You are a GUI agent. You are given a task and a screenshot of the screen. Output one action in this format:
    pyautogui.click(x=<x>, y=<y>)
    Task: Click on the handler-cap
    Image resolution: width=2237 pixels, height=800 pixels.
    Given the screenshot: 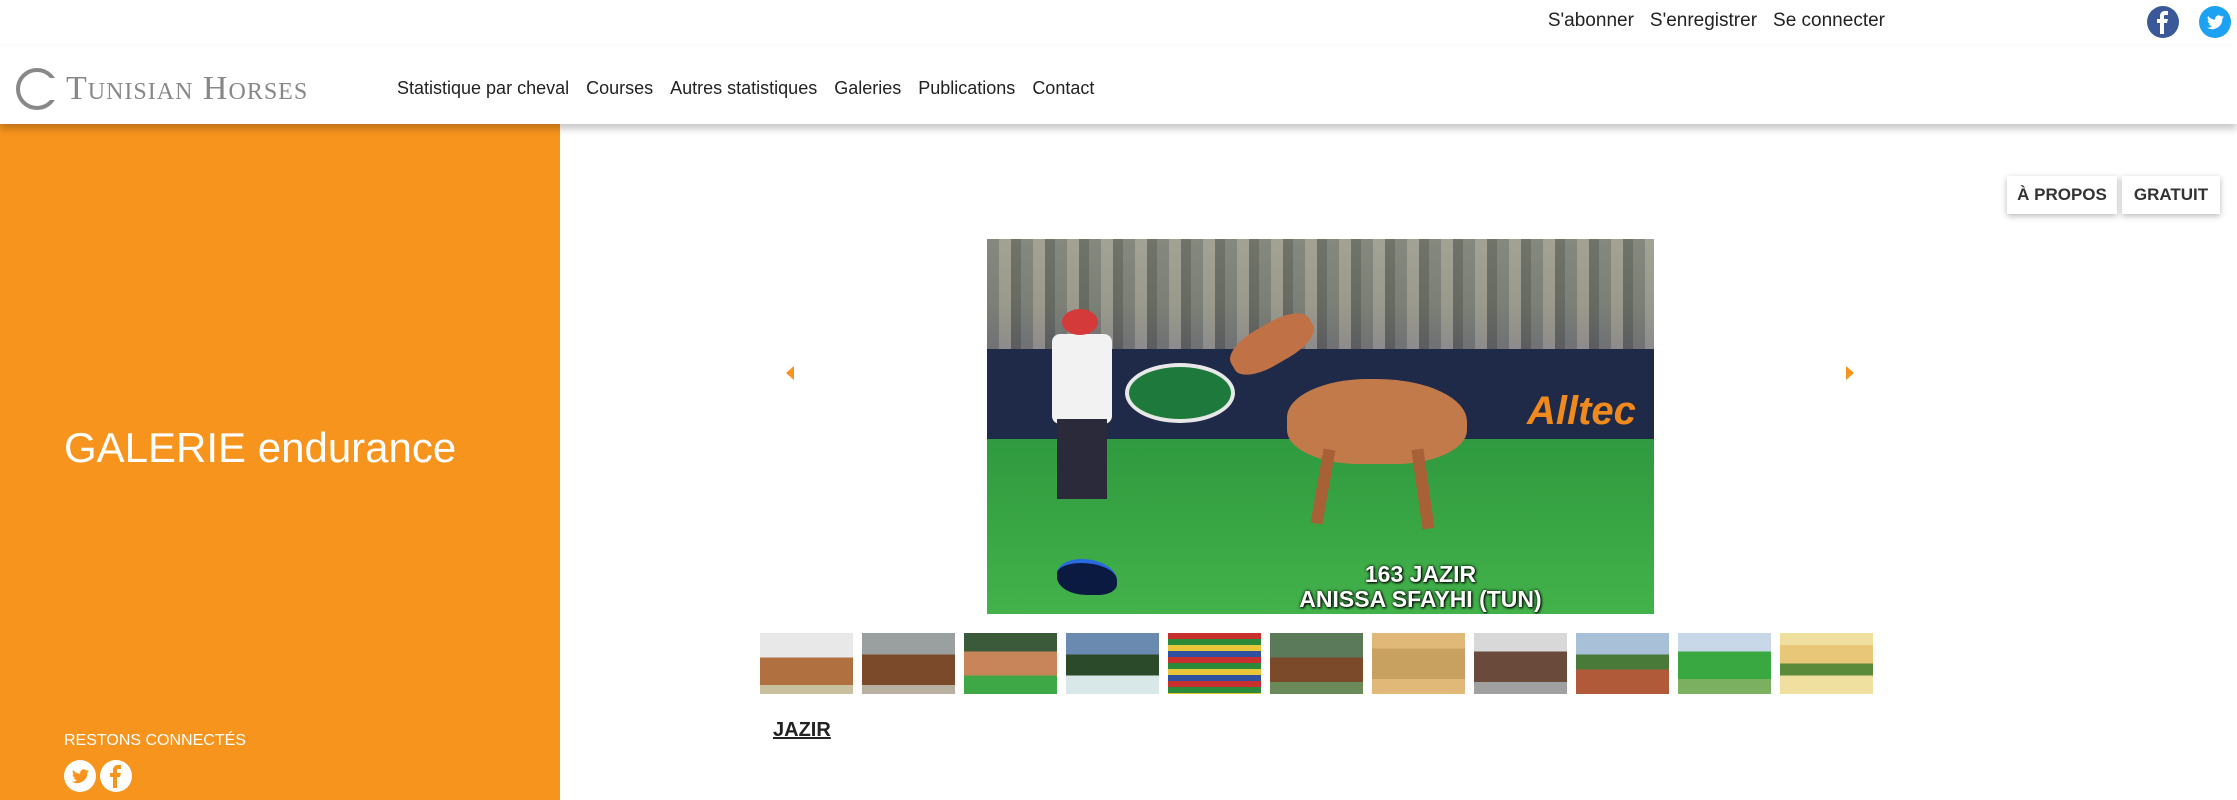 What is the action you would take?
    pyautogui.click(x=1080, y=322)
    